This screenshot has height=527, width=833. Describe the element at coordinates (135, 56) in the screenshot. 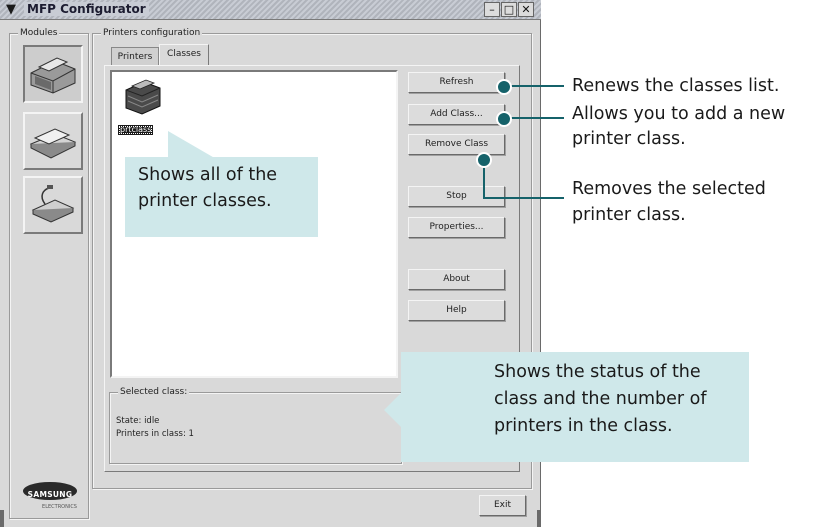

I see `tab-printers: Printers` at that location.